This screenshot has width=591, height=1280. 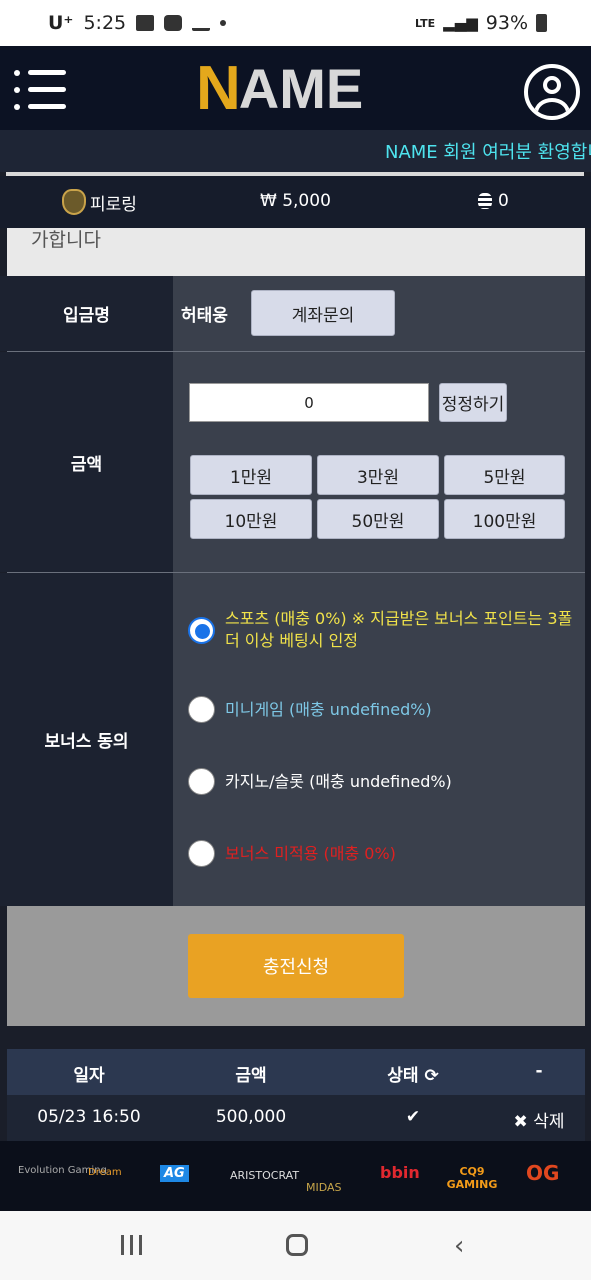 What do you see at coordinates (132, 1245) in the screenshot?
I see `recent-apps-icon` at bounding box center [132, 1245].